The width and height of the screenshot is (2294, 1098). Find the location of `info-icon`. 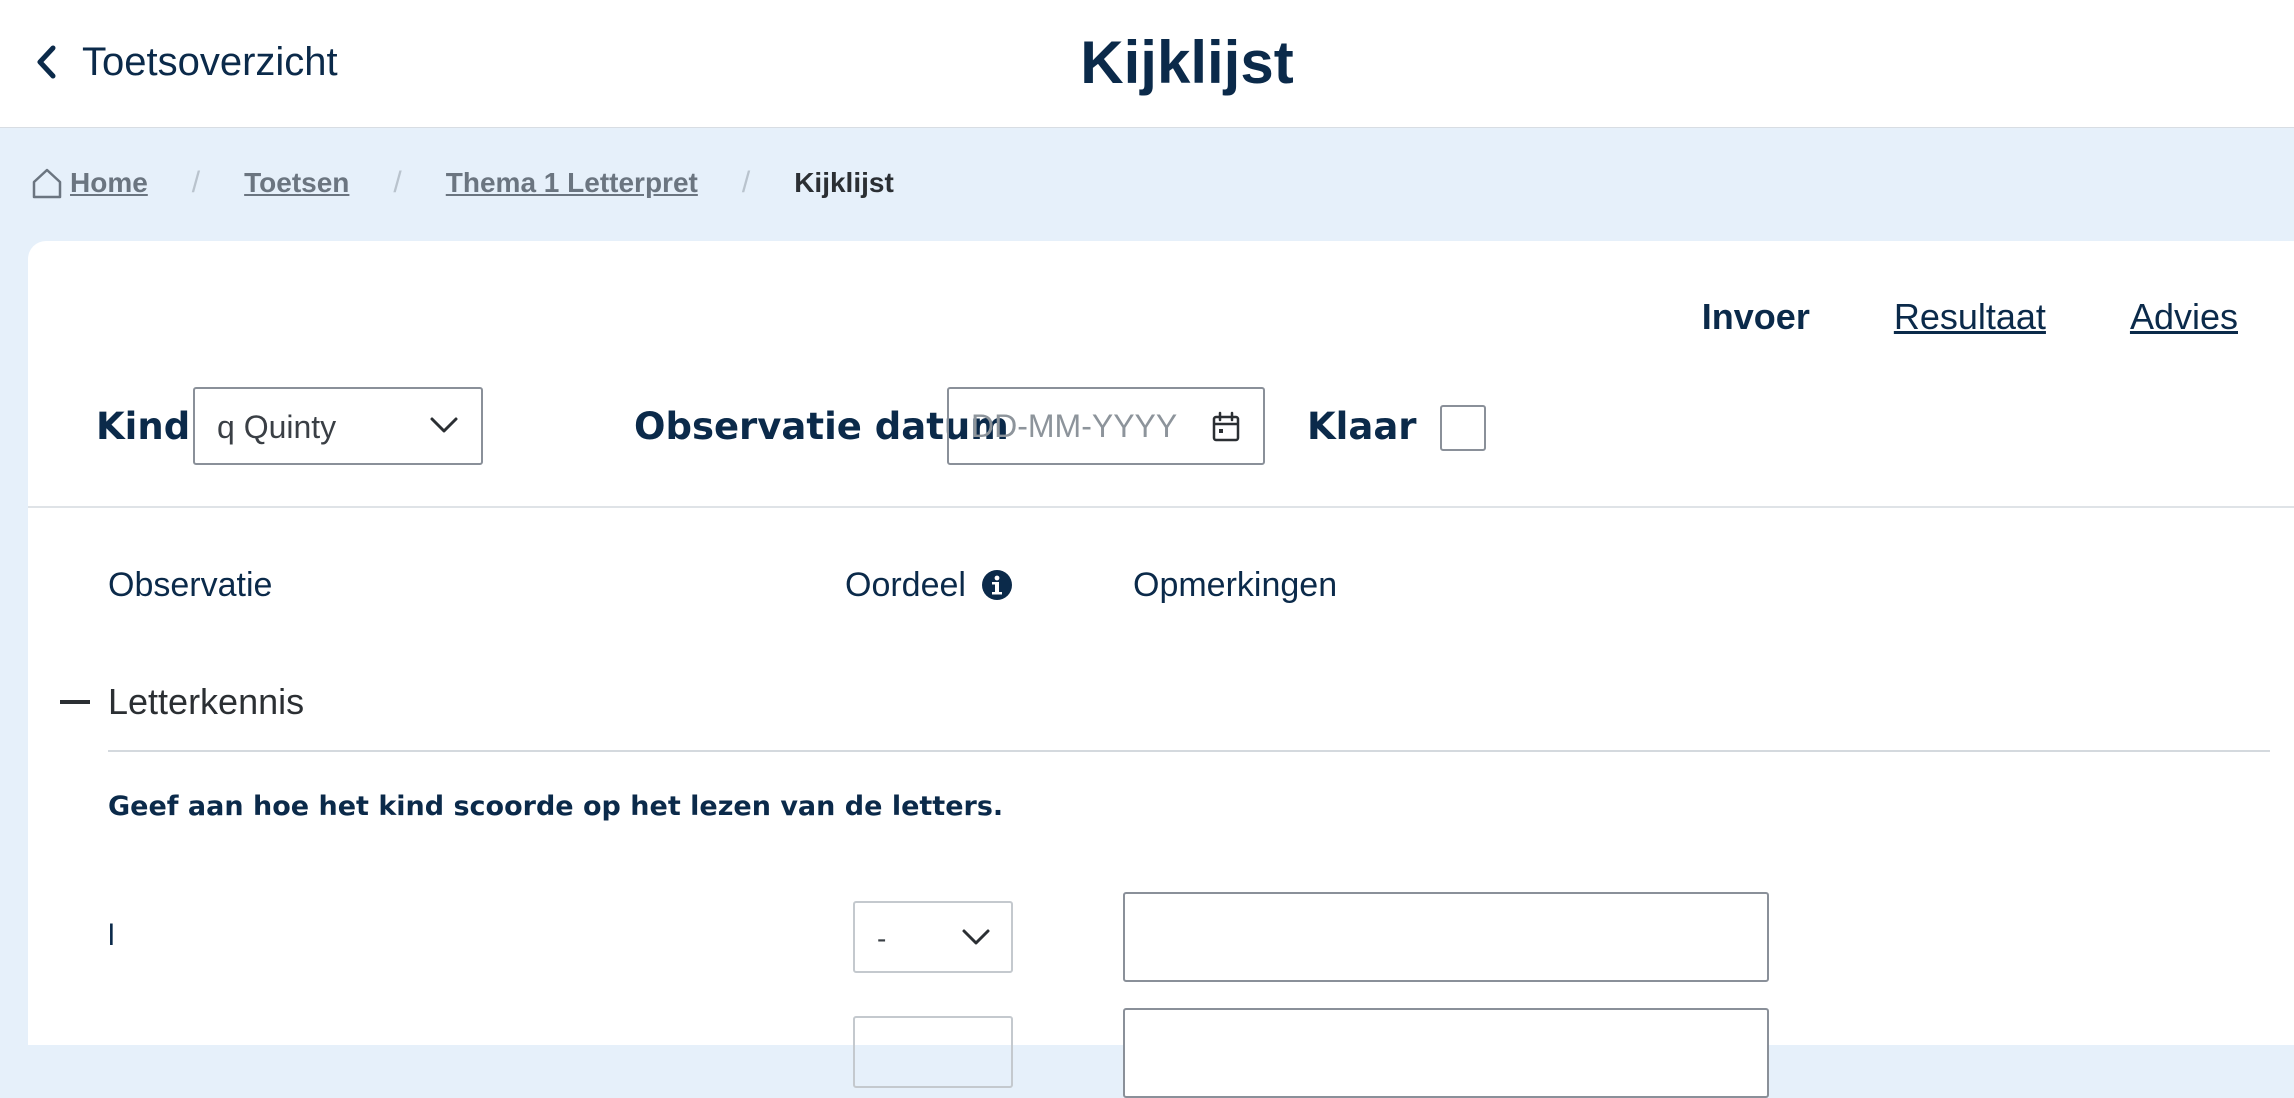

info-icon is located at coordinates (997, 585).